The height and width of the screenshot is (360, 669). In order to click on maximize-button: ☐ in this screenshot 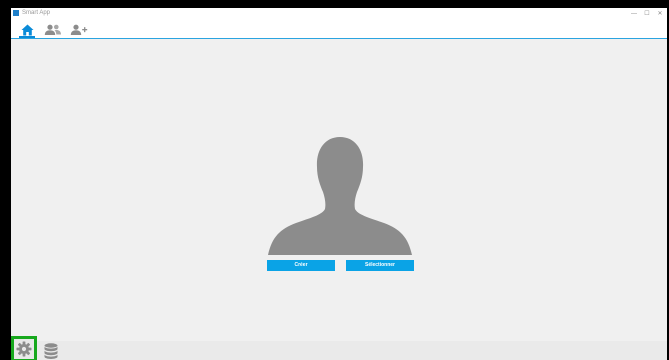, I will do `click(647, 14)`.